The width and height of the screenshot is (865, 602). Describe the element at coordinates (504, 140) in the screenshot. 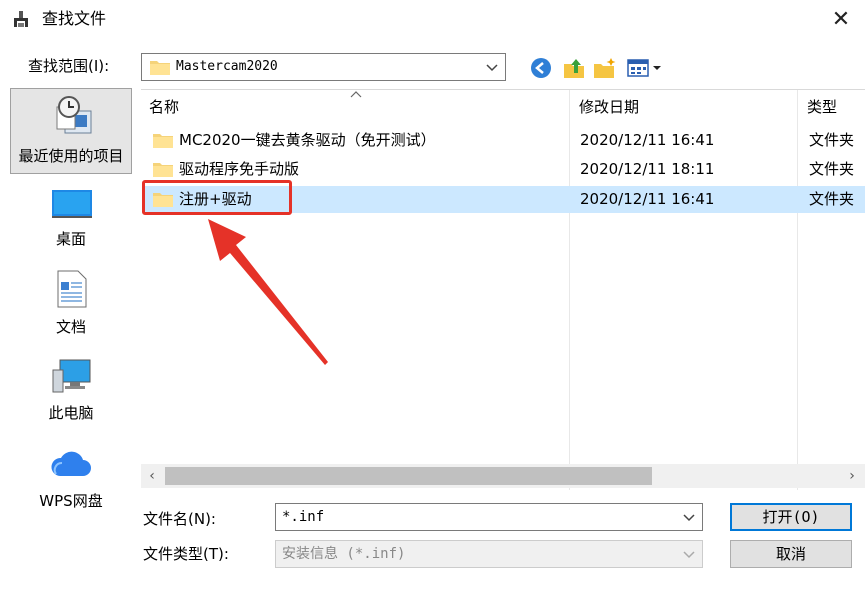

I see `file-row: MC2020一键去黄条驱动（免开测试） 2020/12/11 16:41 文件夹` at that location.